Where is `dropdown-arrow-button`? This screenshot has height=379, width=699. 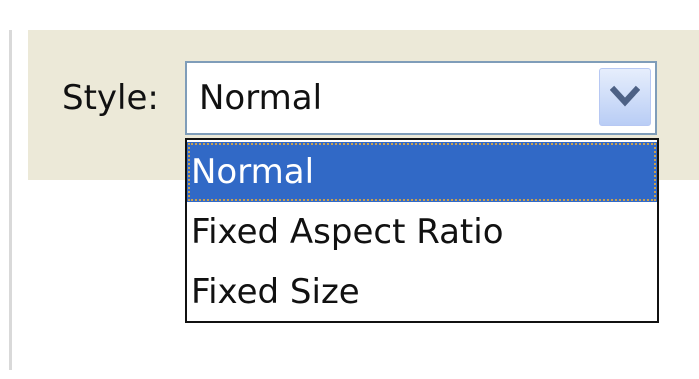
dropdown-arrow-button is located at coordinates (625, 97).